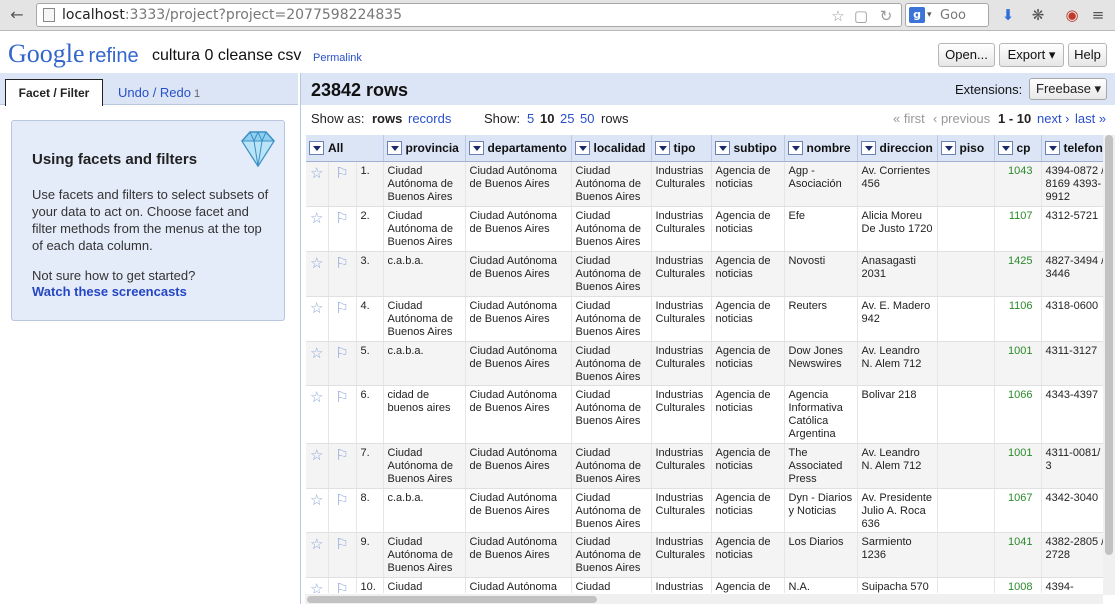  I want to click on extension-icon: ❋, so click(1038, 15).